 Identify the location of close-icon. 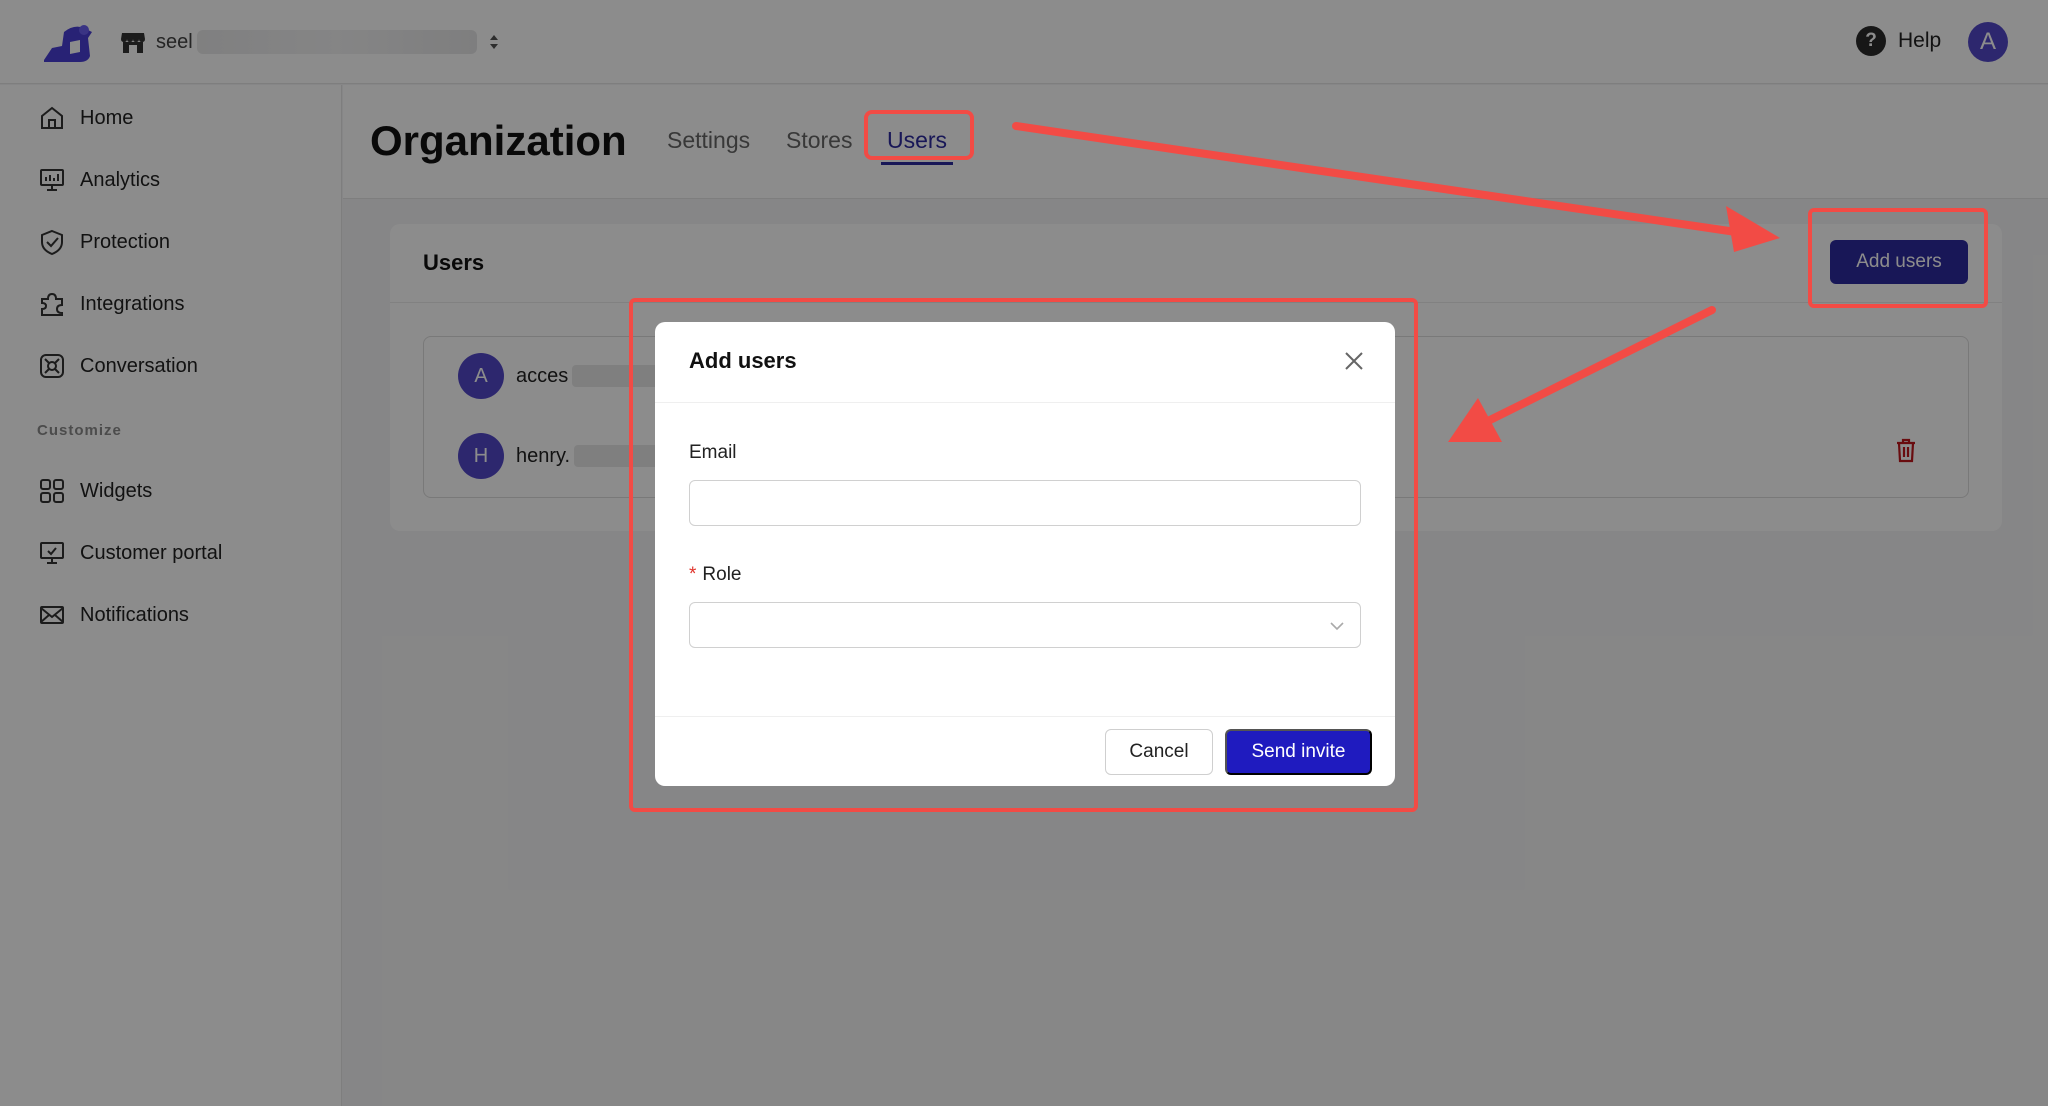
(1354, 361).